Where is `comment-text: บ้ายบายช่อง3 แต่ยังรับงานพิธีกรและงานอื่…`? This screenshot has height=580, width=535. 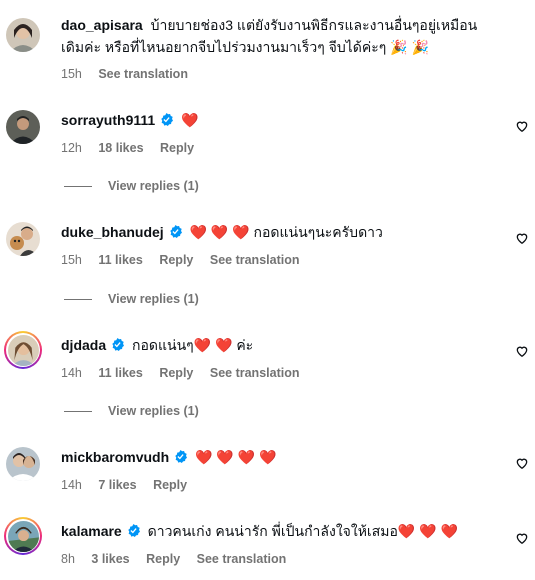 comment-text: บ้ายบายช่อง3 แต่ยังรับงานพิธีกรและงานอื่… is located at coordinates (314, 25).